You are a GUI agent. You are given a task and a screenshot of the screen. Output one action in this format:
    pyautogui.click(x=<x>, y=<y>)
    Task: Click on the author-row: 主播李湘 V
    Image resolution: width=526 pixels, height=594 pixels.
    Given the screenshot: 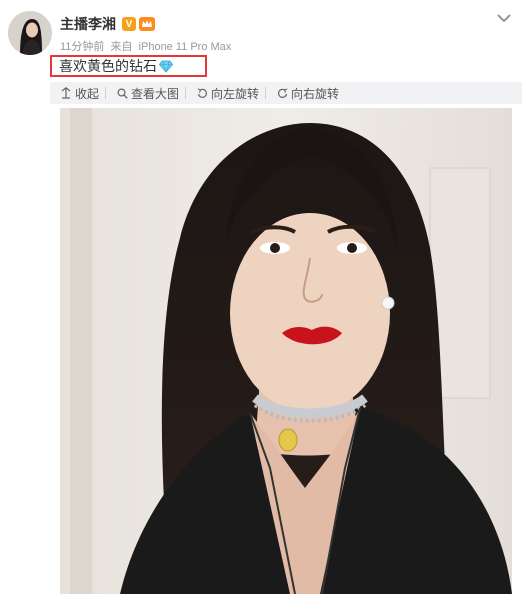 What is the action you would take?
    pyautogui.click(x=107, y=24)
    